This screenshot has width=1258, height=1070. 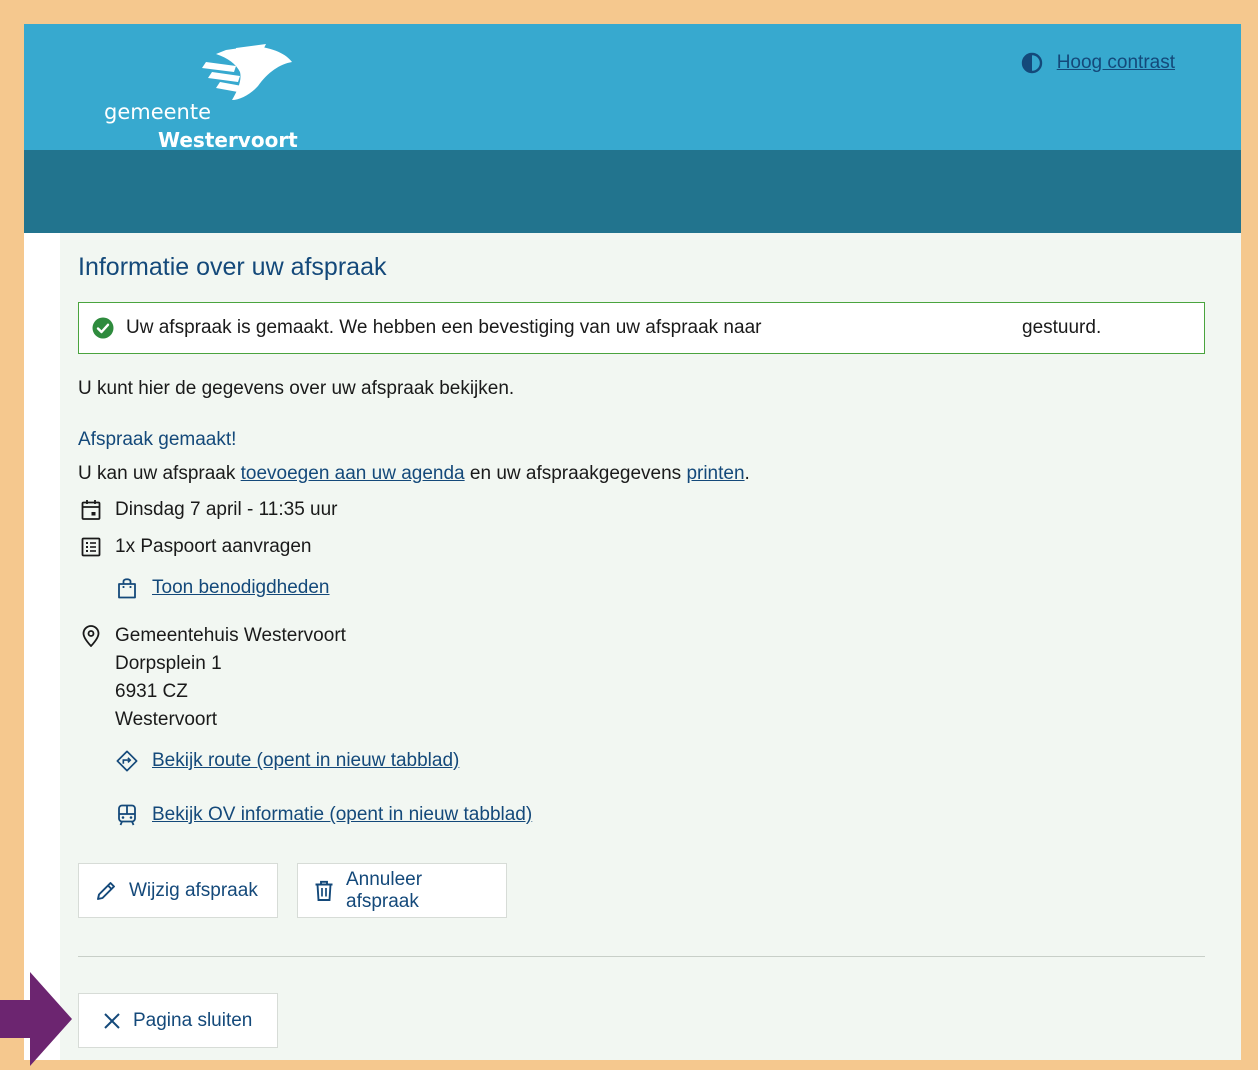 I want to click on edit-appointment-button: Wijzig afspraak, so click(x=178, y=890).